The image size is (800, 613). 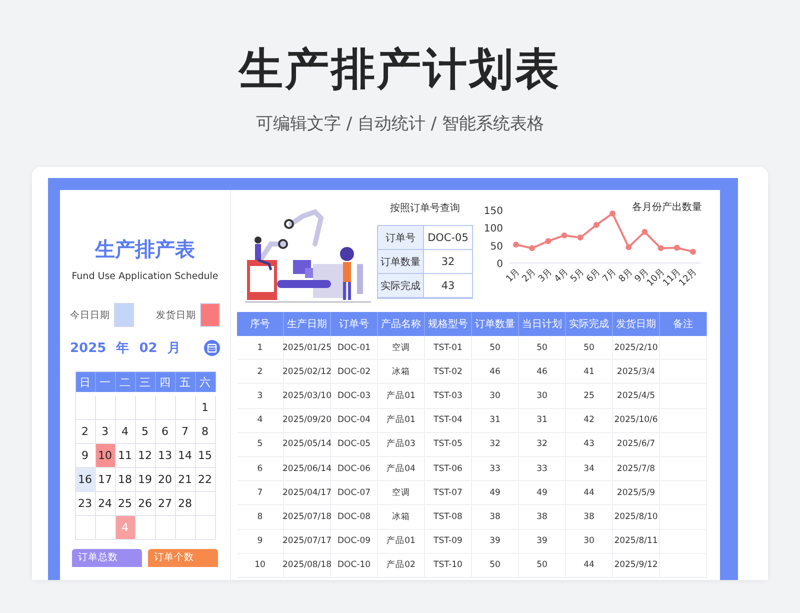 I want to click on table-cell: TST-08, so click(x=448, y=517).